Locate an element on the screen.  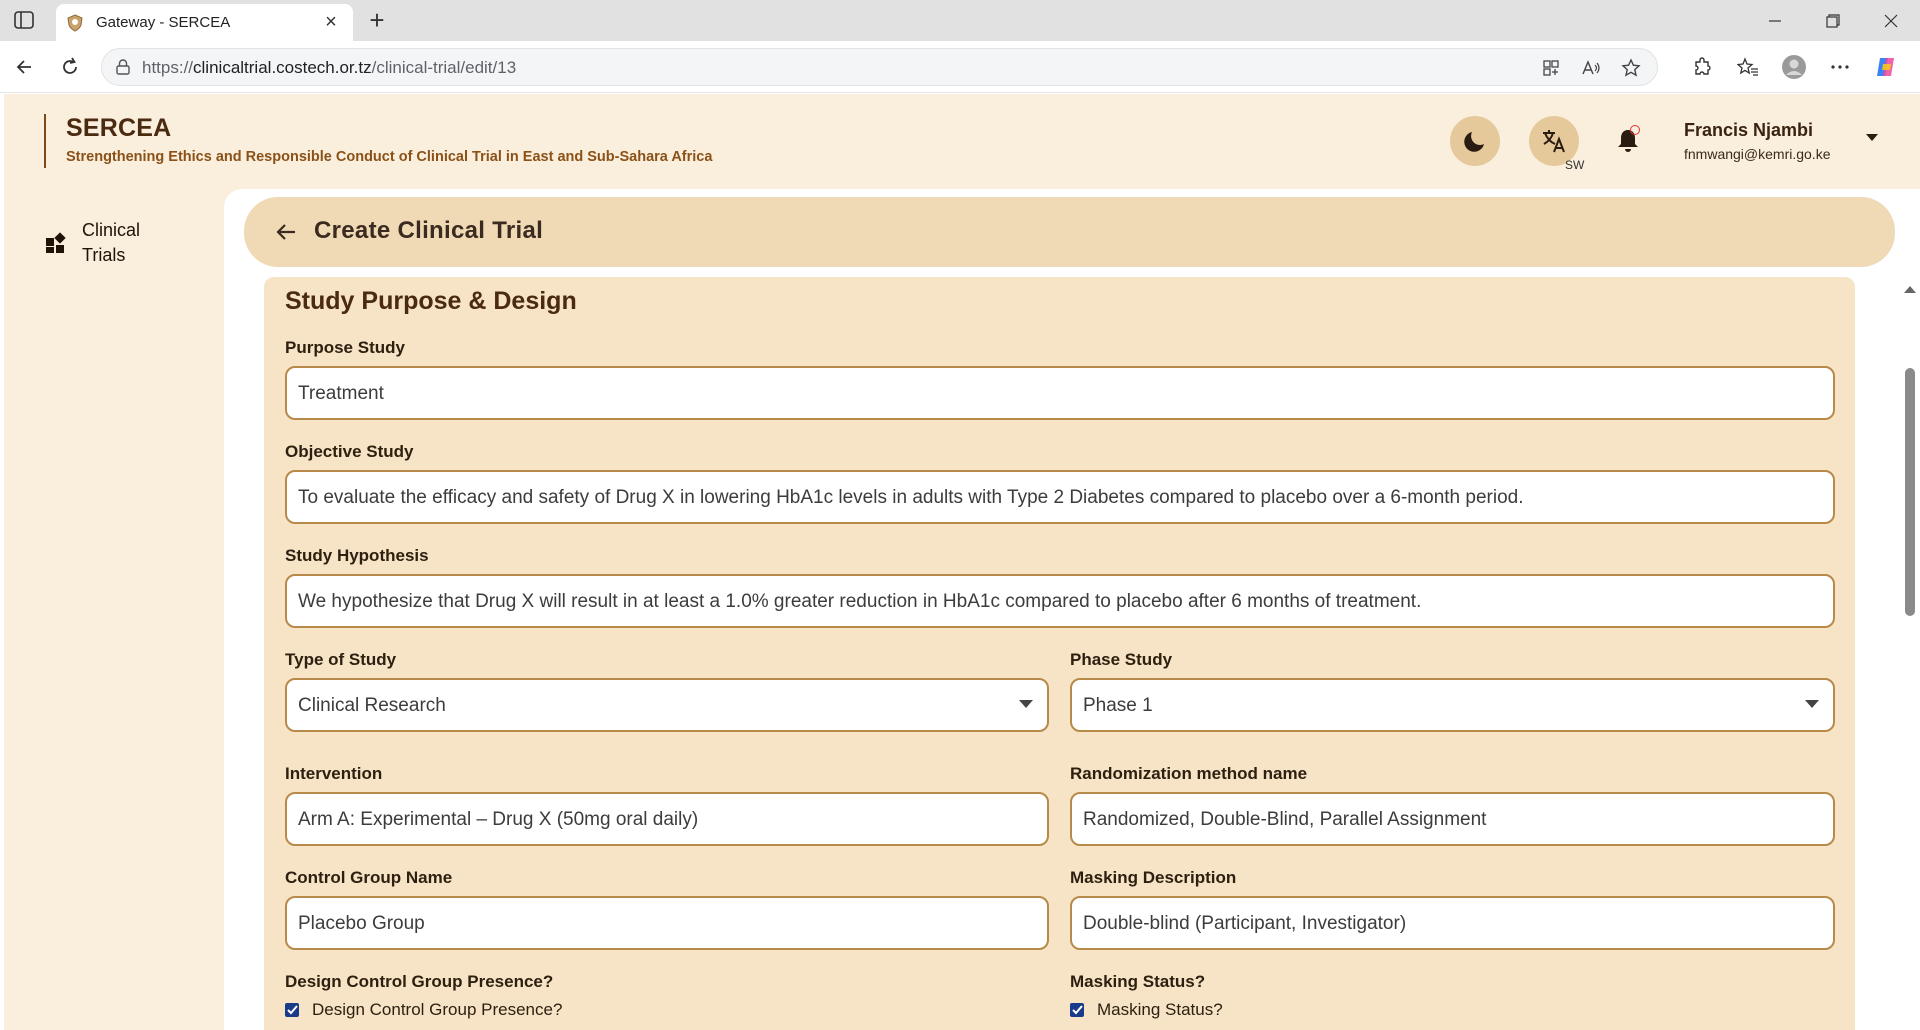
favorites-icon is located at coordinates (1748, 67).